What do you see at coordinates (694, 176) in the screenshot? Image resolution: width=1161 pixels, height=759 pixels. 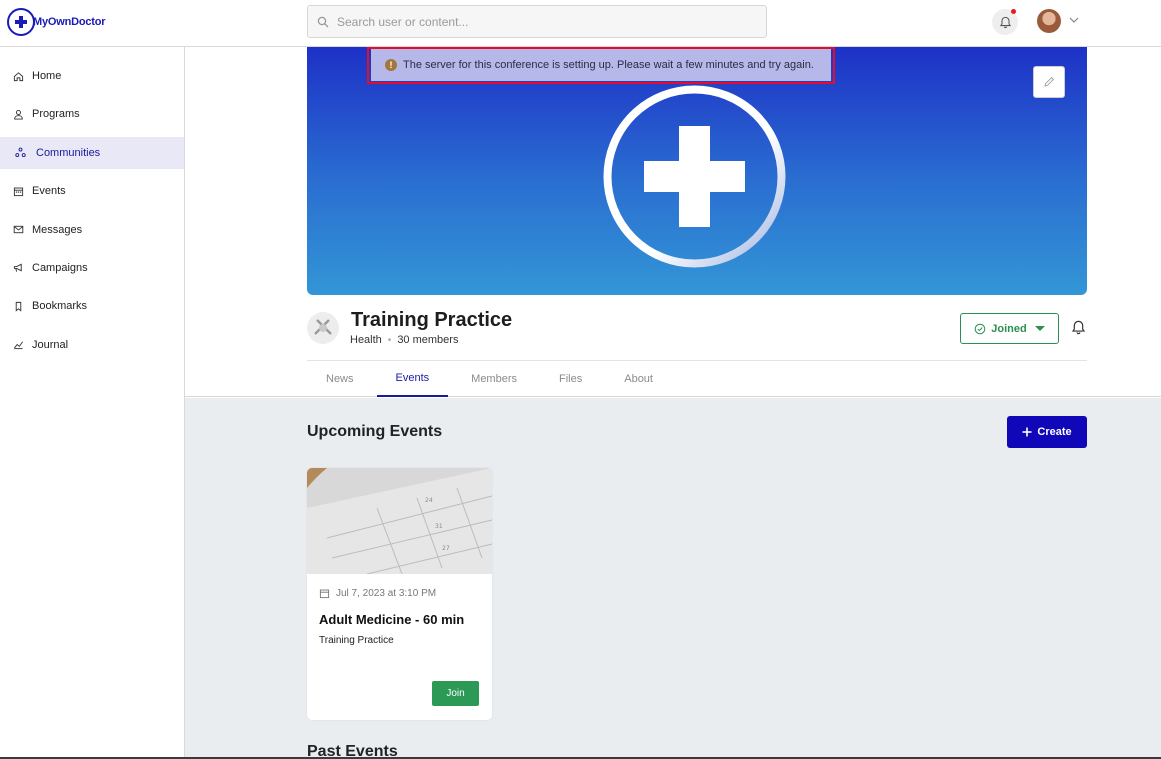 I see `medical-cross-icon` at bounding box center [694, 176].